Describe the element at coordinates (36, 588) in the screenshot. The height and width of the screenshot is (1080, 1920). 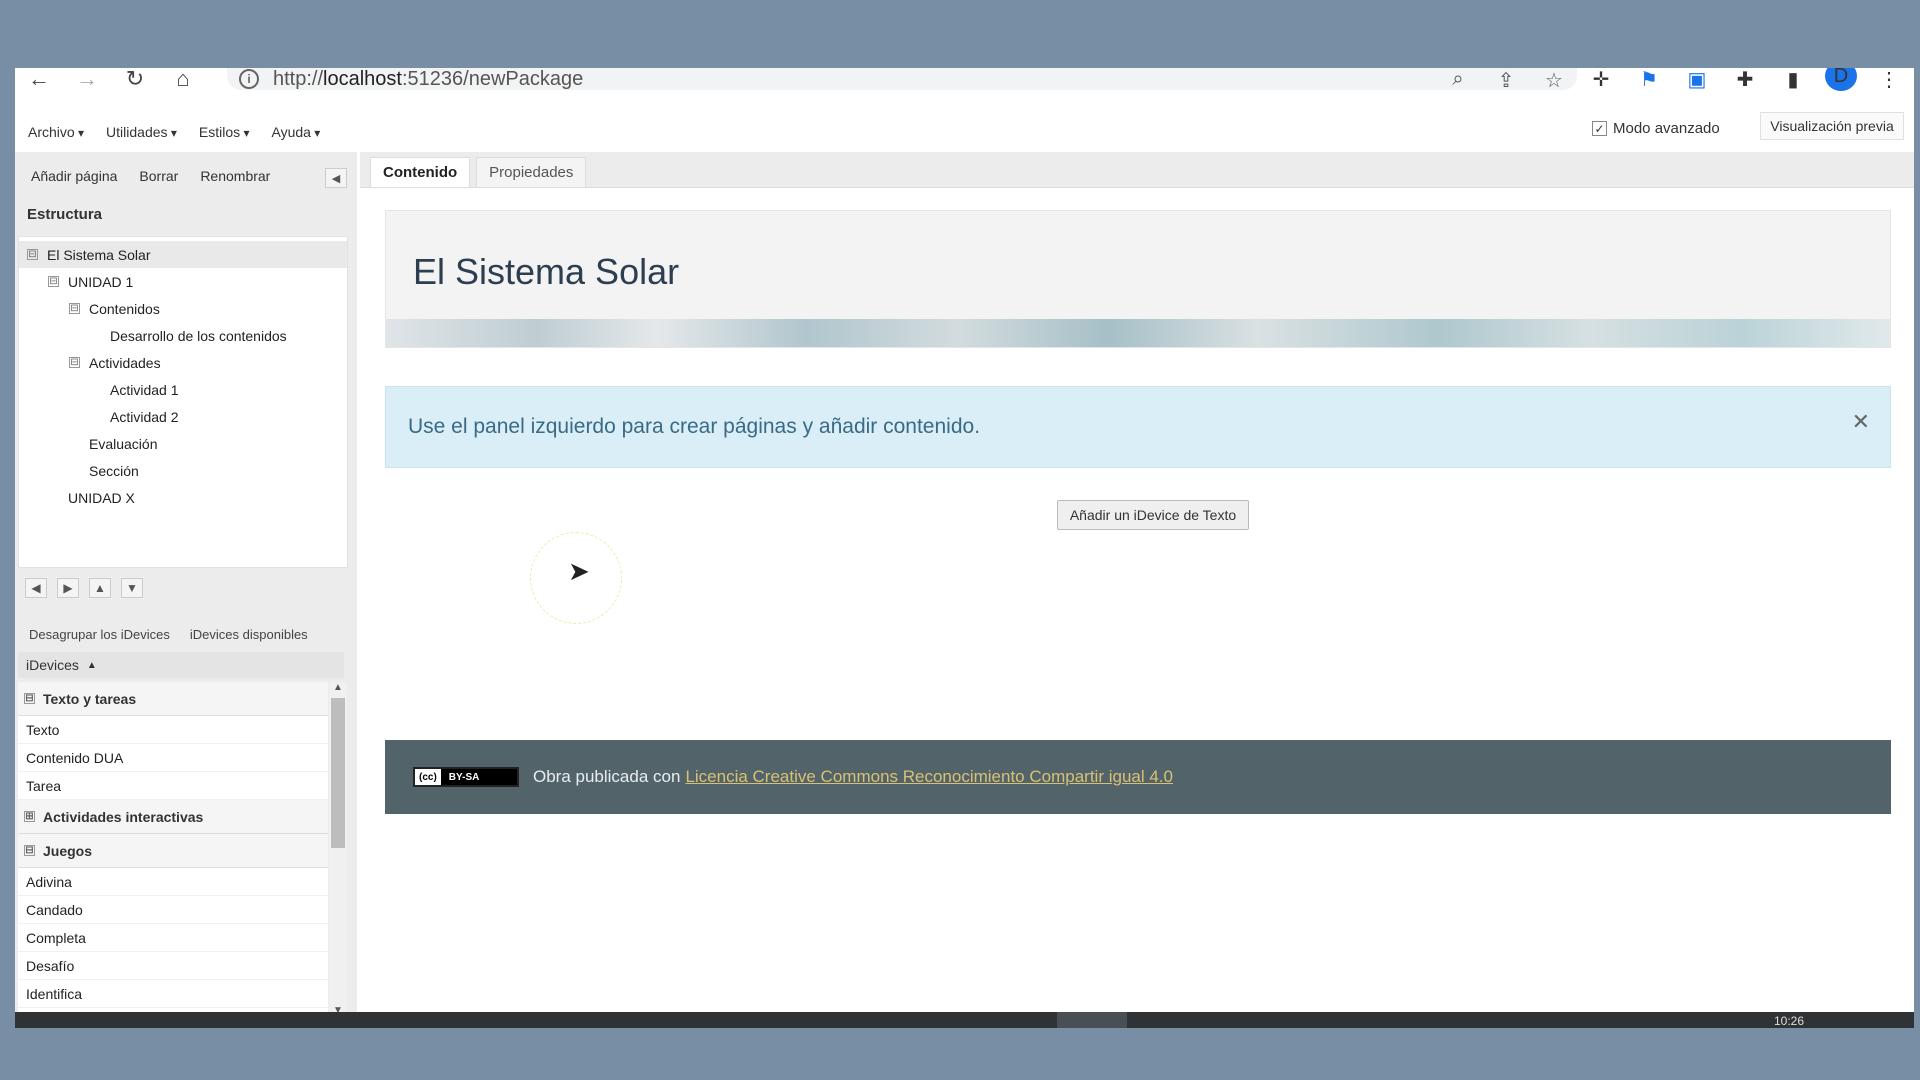
I see `move-left-icon: ◀` at that location.